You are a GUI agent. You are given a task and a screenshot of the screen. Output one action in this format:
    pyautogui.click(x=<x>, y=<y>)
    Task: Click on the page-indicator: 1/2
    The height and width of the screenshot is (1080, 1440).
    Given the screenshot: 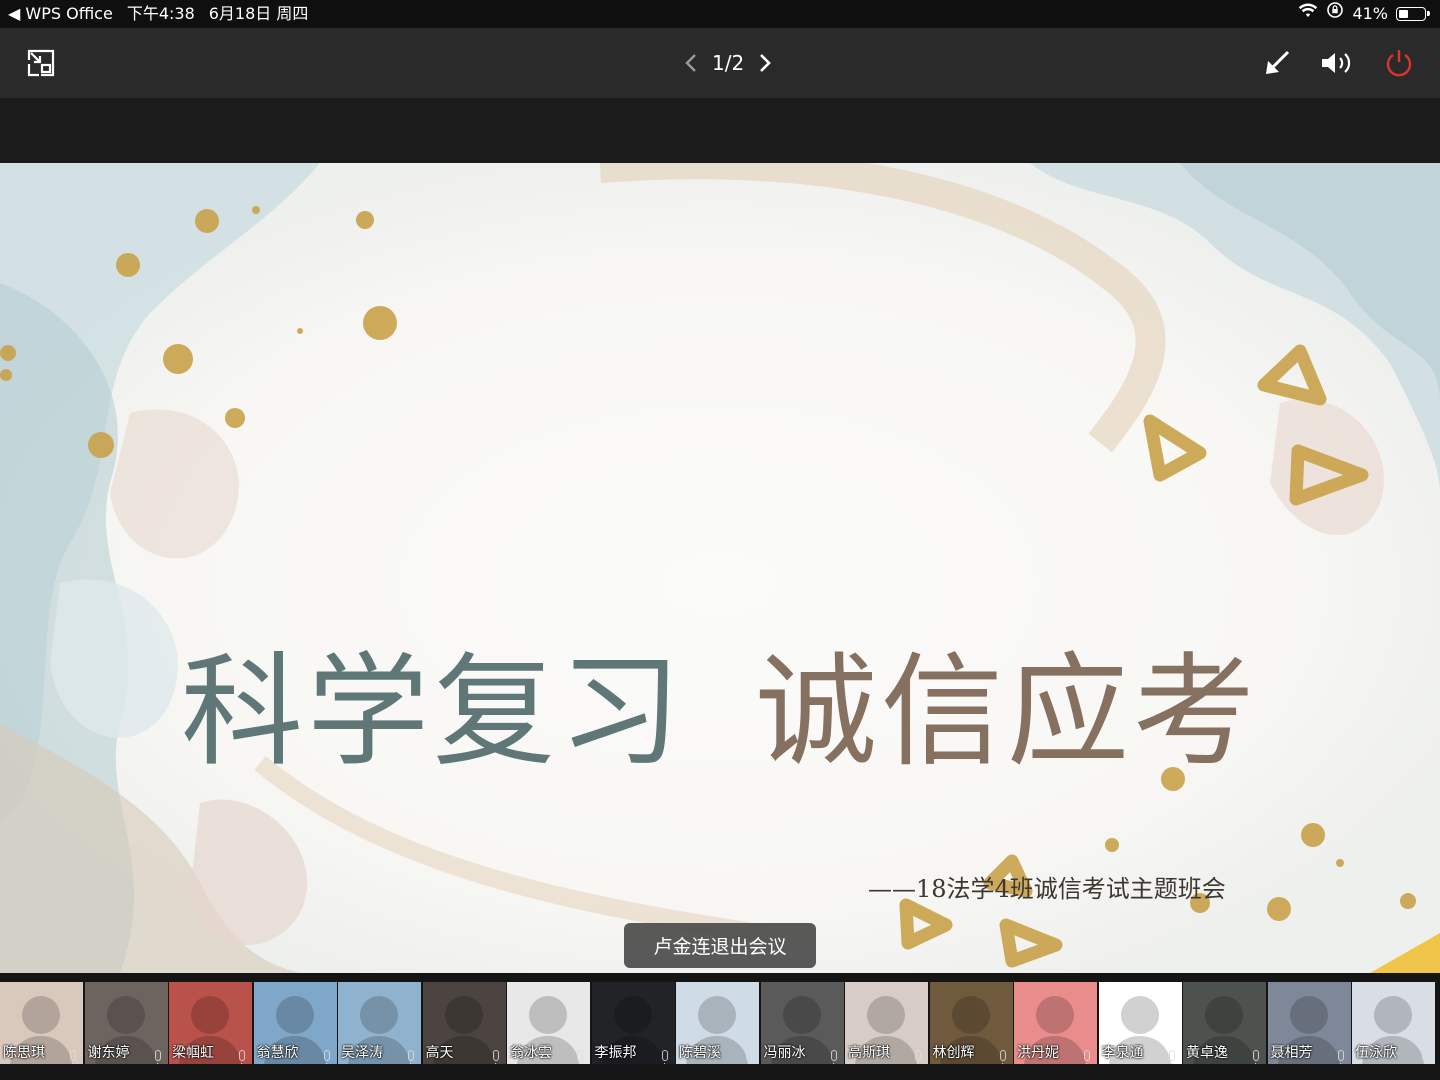 What is the action you would take?
    pyautogui.click(x=728, y=63)
    